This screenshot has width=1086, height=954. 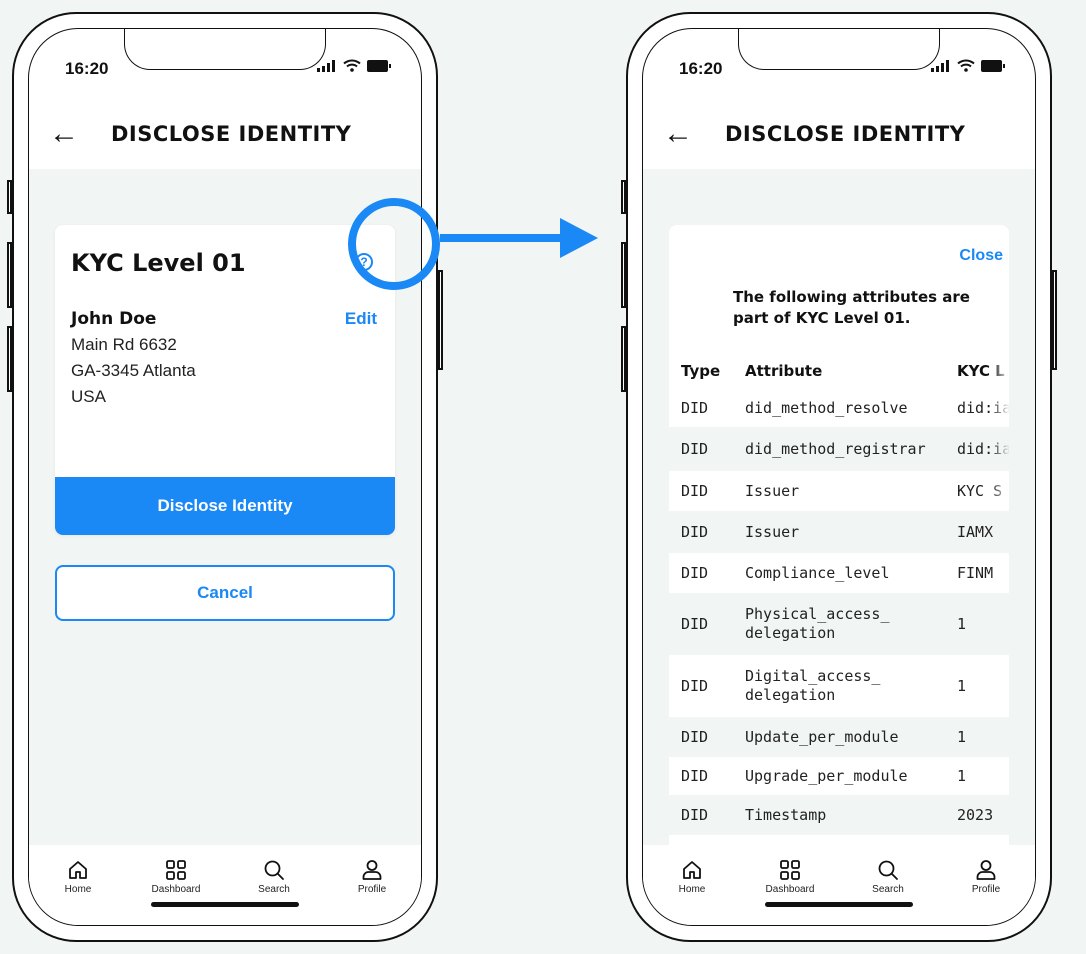 I want to click on address-line: GA-3345 Atlanta, so click(x=133, y=370).